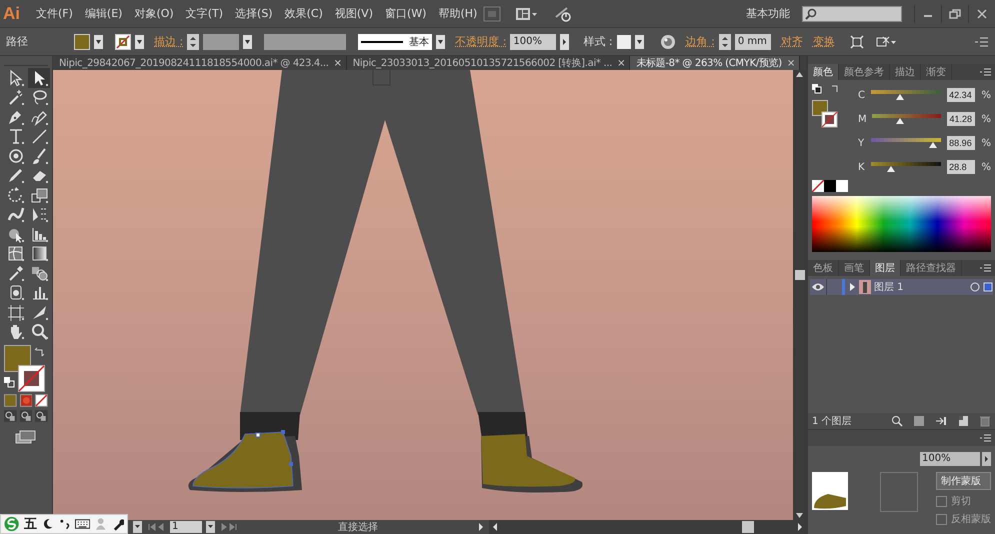 The image size is (995, 534). Describe the element at coordinates (54, 13) in the screenshot. I see `menu-item: 文件(F)` at that location.